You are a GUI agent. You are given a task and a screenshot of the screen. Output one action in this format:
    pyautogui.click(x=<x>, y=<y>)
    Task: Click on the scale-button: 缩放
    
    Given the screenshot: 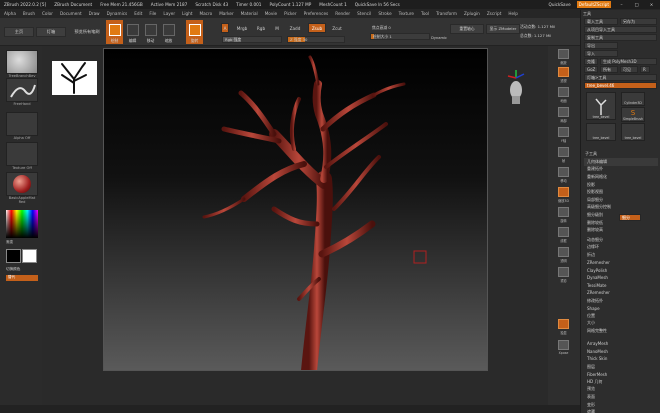 What is the action you would take?
    pyautogui.click(x=168, y=32)
    